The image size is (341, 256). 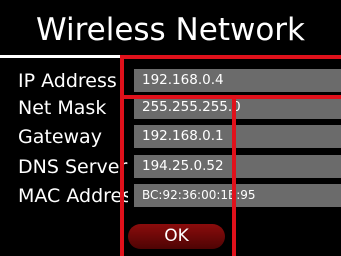 What do you see at coordinates (73, 167) in the screenshot?
I see `dns-server-label: DNS Server` at bounding box center [73, 167].